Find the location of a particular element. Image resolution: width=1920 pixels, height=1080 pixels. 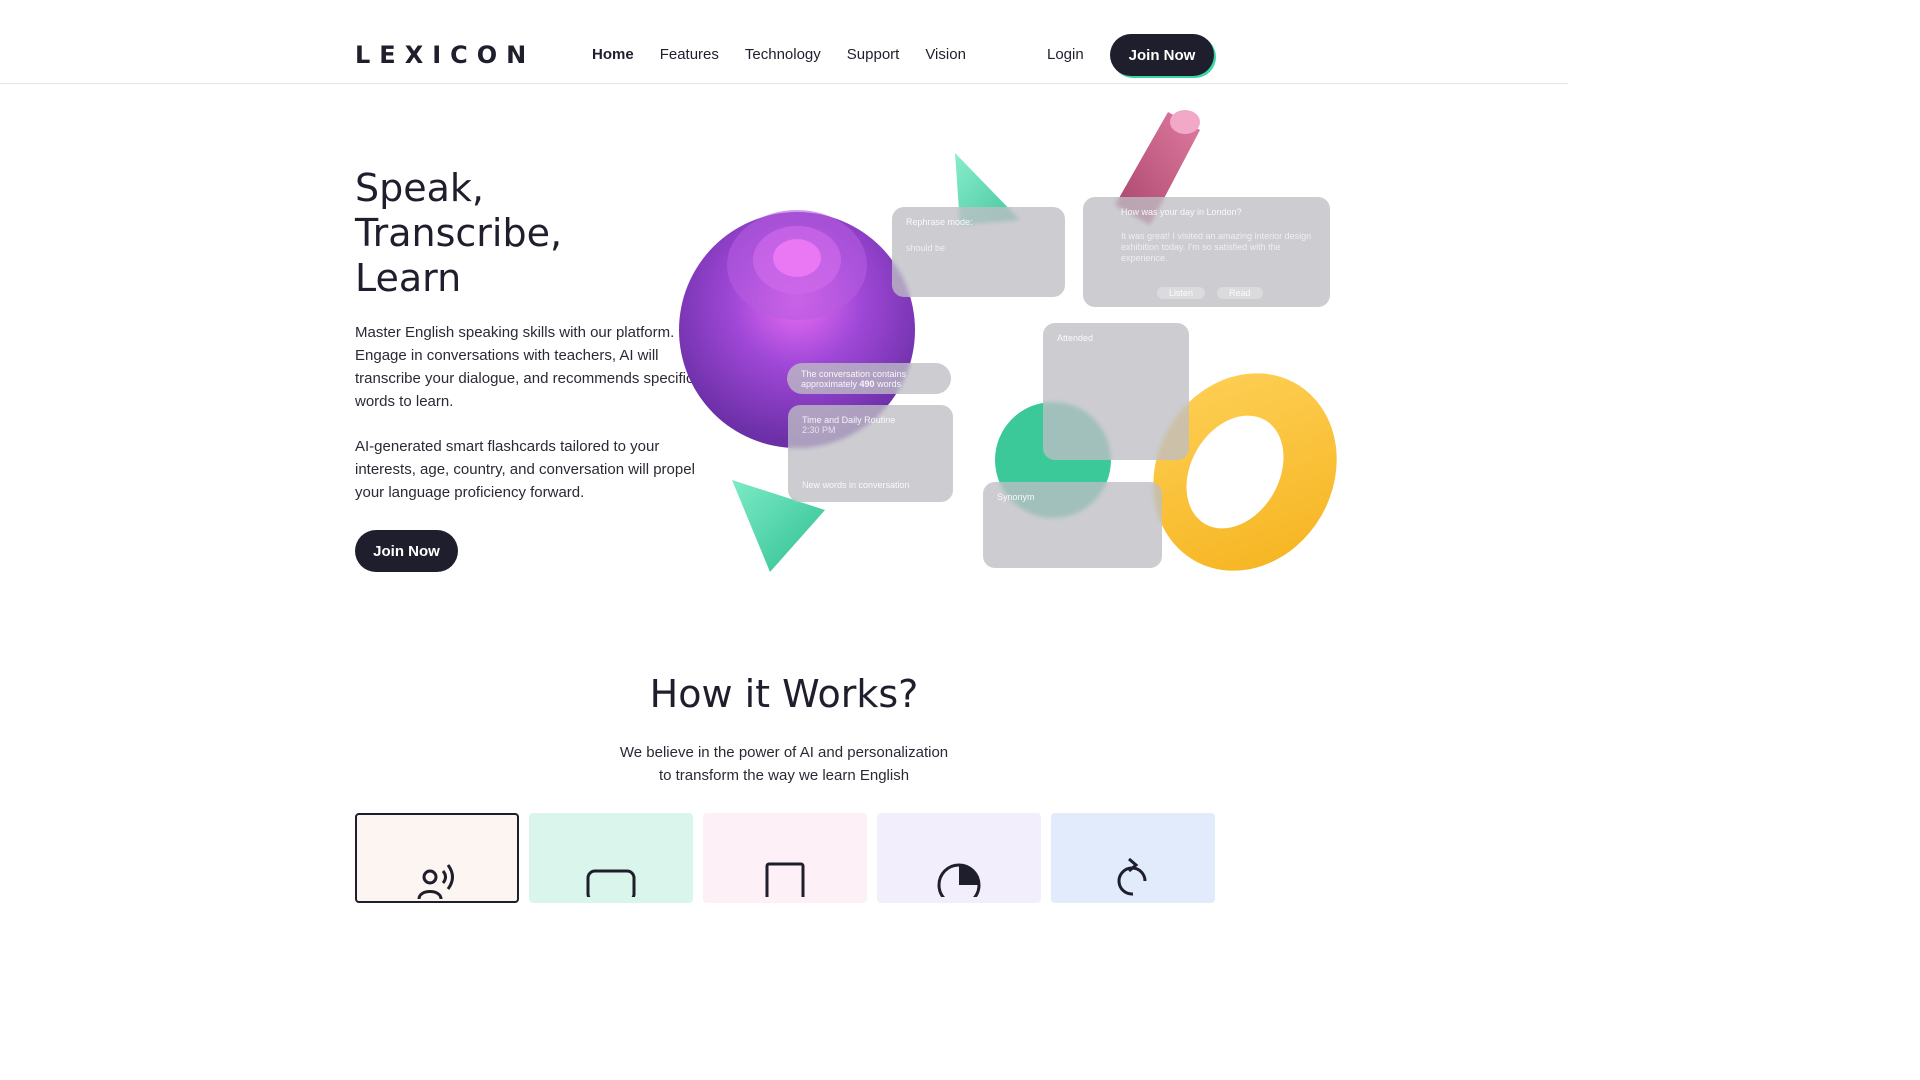

nav-item-home: Home is located at coordinates (613, 56).